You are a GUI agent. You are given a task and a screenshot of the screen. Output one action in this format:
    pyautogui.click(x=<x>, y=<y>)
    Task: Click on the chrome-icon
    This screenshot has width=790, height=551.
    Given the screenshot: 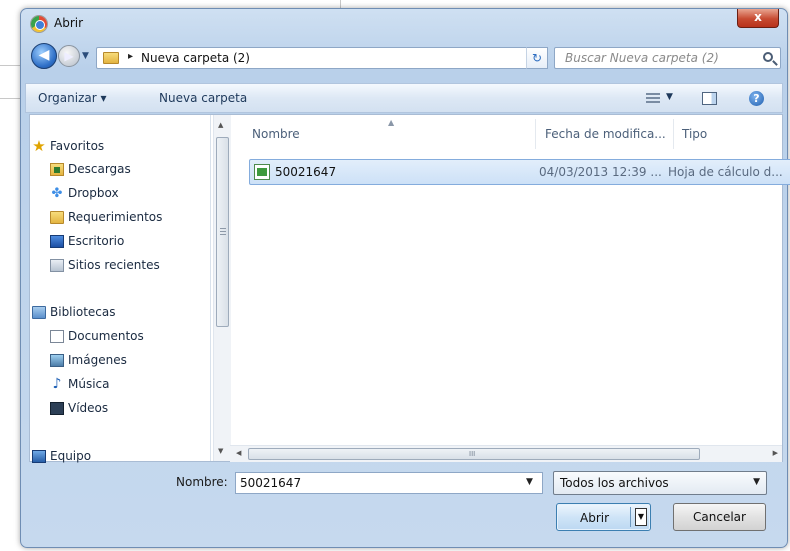 What is the action you would take?
    pyautogui.click(x=39, y=24)
    